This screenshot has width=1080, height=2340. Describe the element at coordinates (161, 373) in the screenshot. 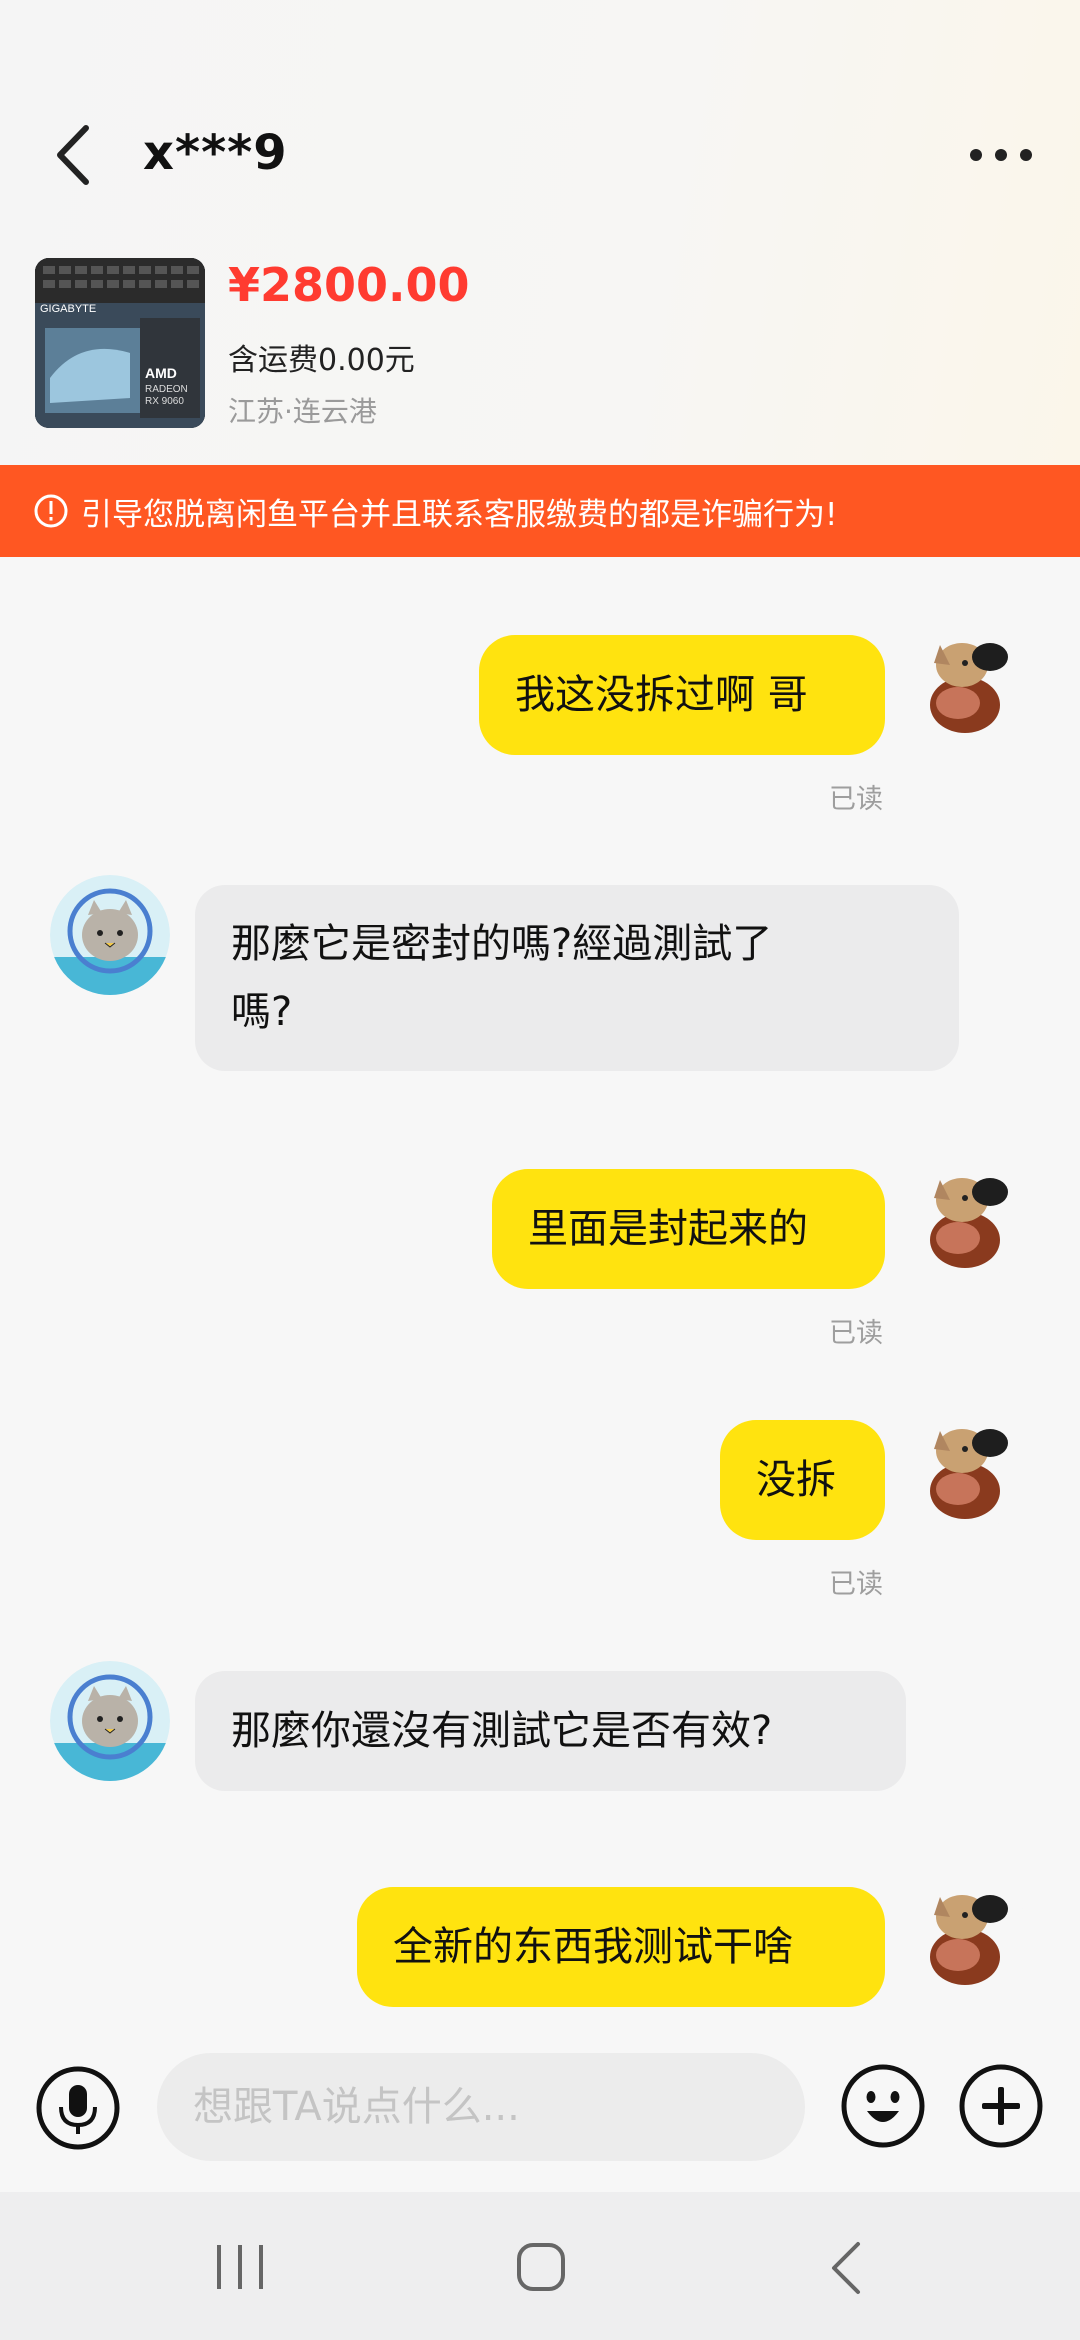

I see `svg-text: AMD` at that location.